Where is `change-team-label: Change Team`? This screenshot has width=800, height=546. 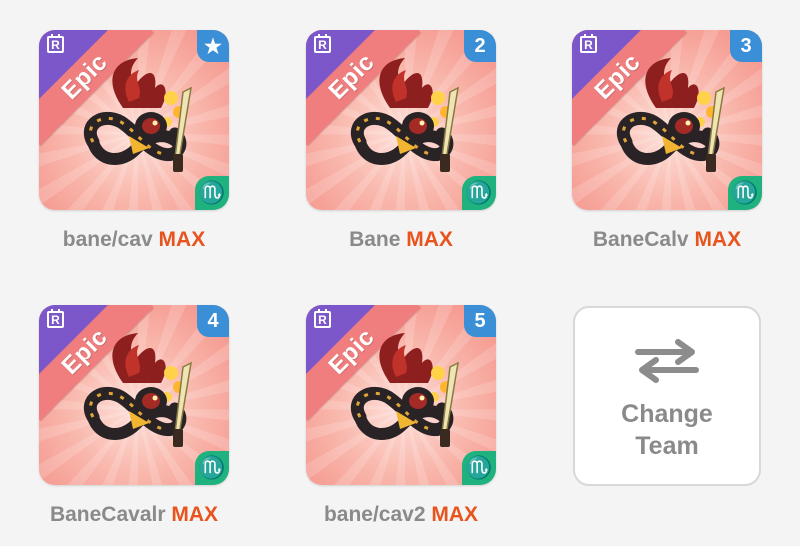
change-team-label: Change Team is located at coordinates (667, 430).